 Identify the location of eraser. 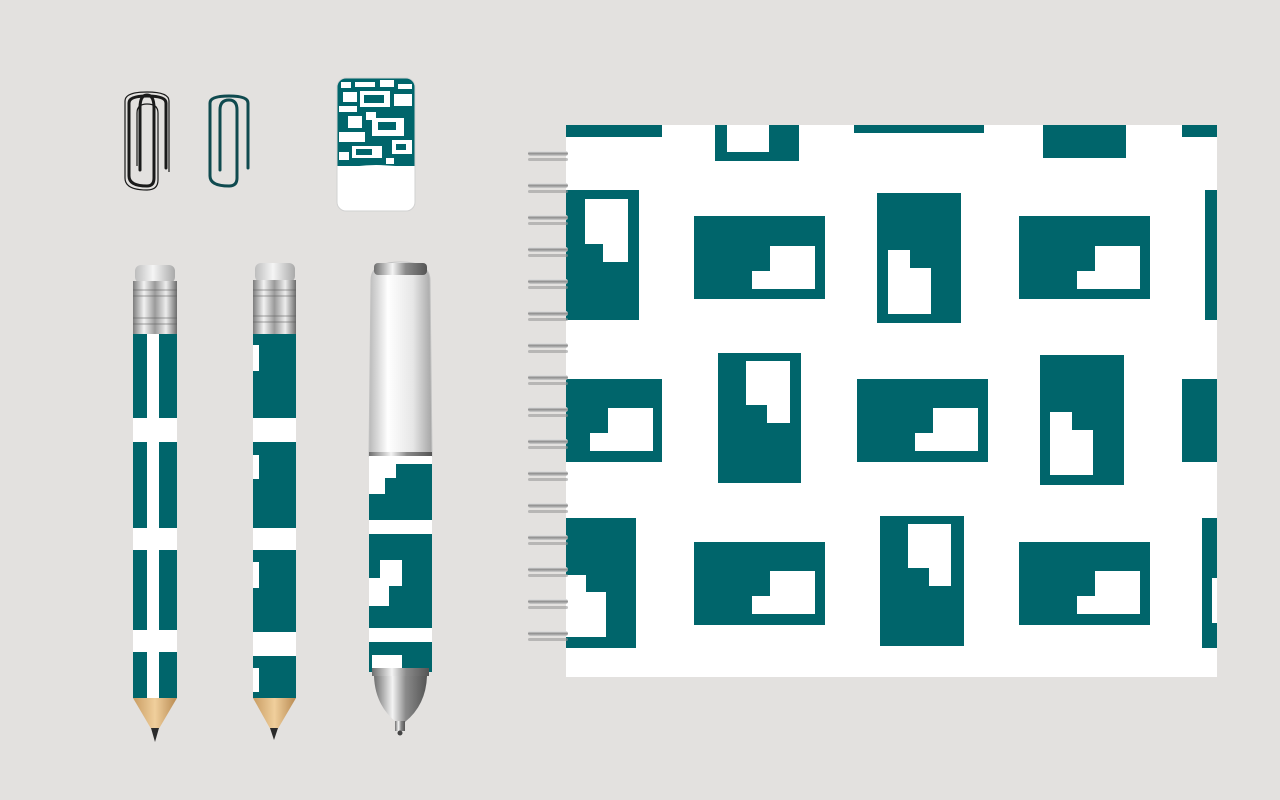
(376, 144).